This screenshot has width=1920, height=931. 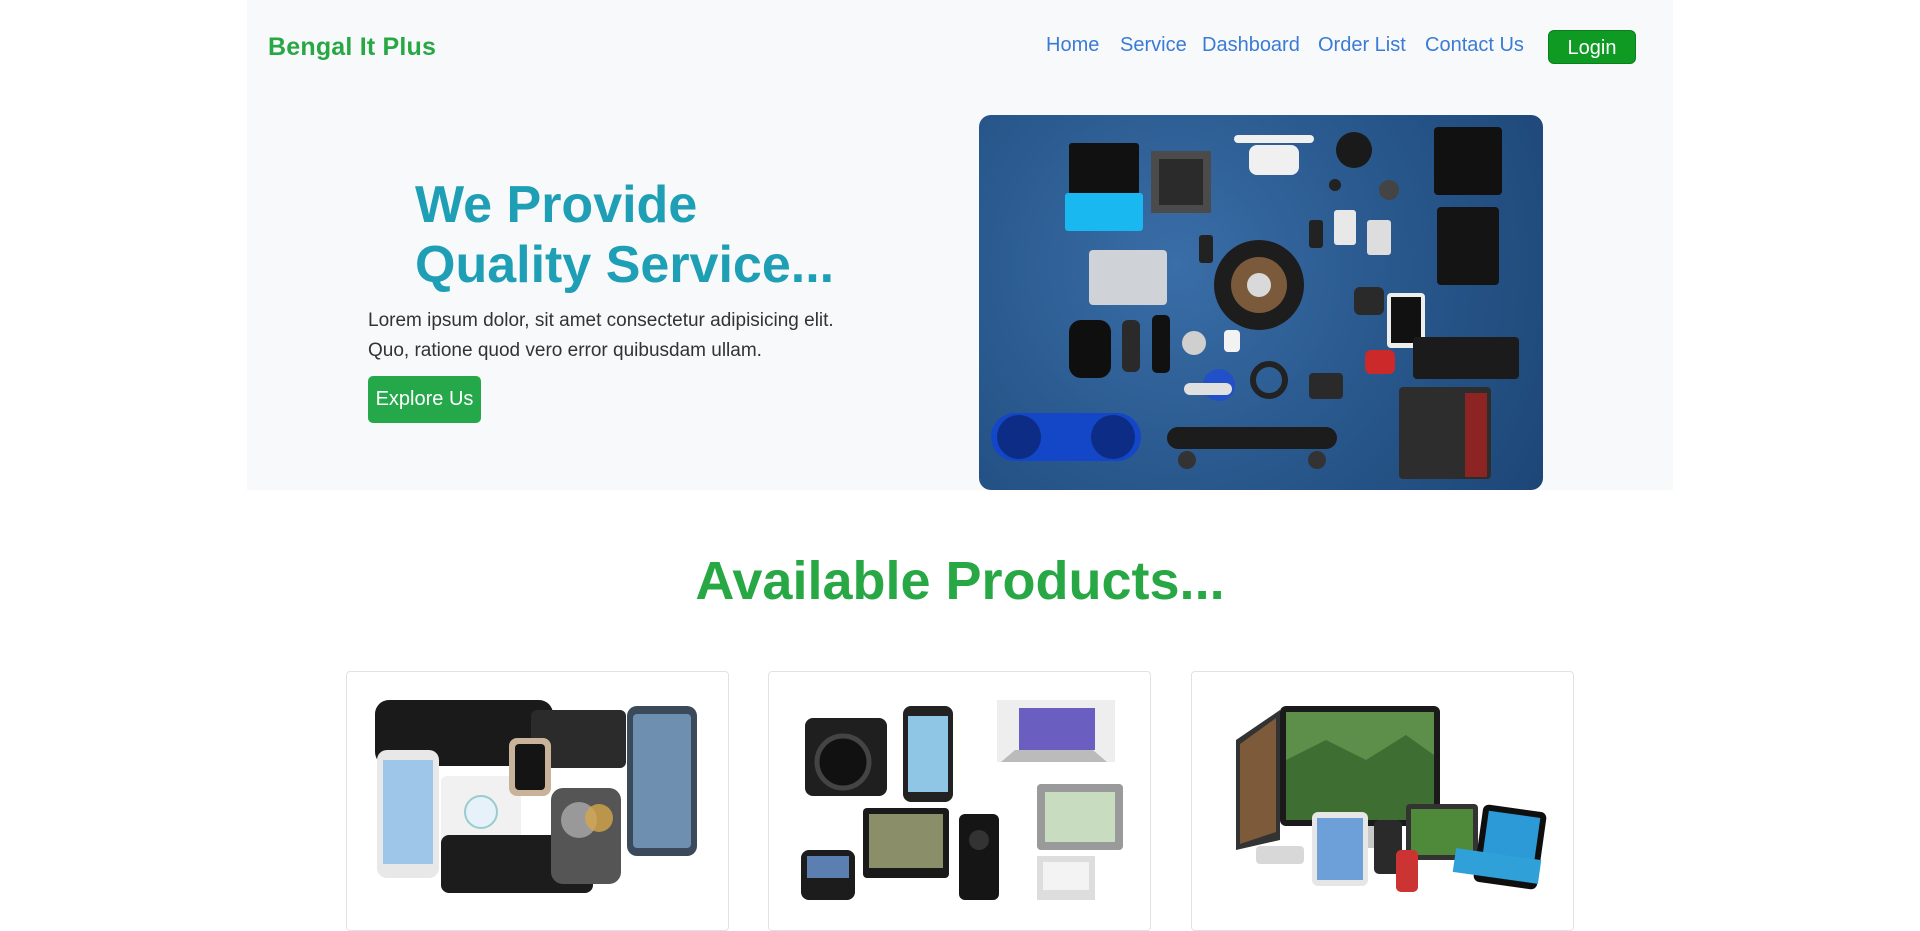 I want to click on smart-home-devices-illustration, so click(x=536, y=796).